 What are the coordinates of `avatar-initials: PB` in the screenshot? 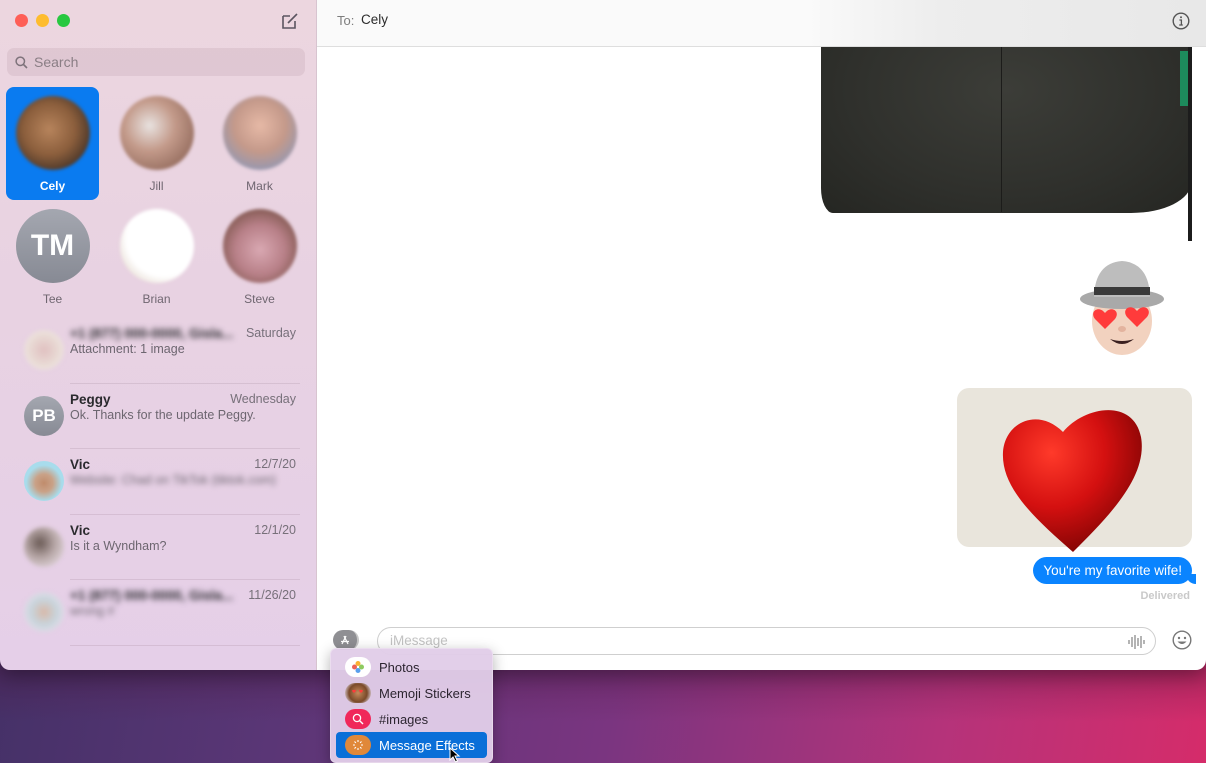 It's located at (44, 415).